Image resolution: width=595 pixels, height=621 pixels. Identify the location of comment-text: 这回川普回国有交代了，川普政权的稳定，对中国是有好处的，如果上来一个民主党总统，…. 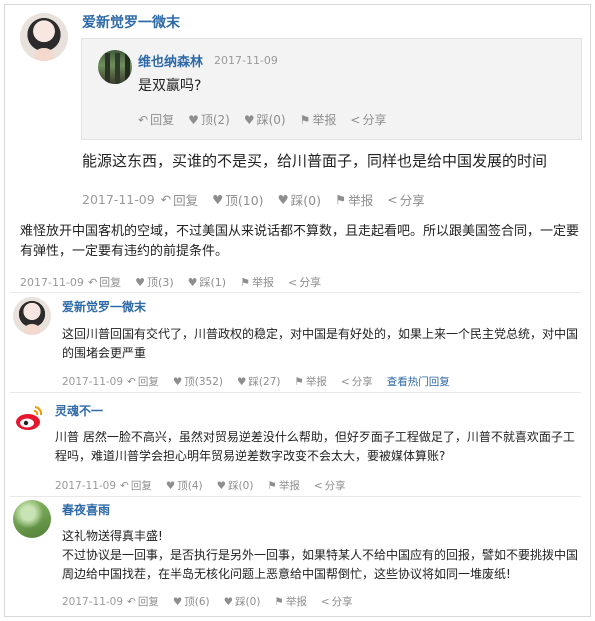
(320, 343).